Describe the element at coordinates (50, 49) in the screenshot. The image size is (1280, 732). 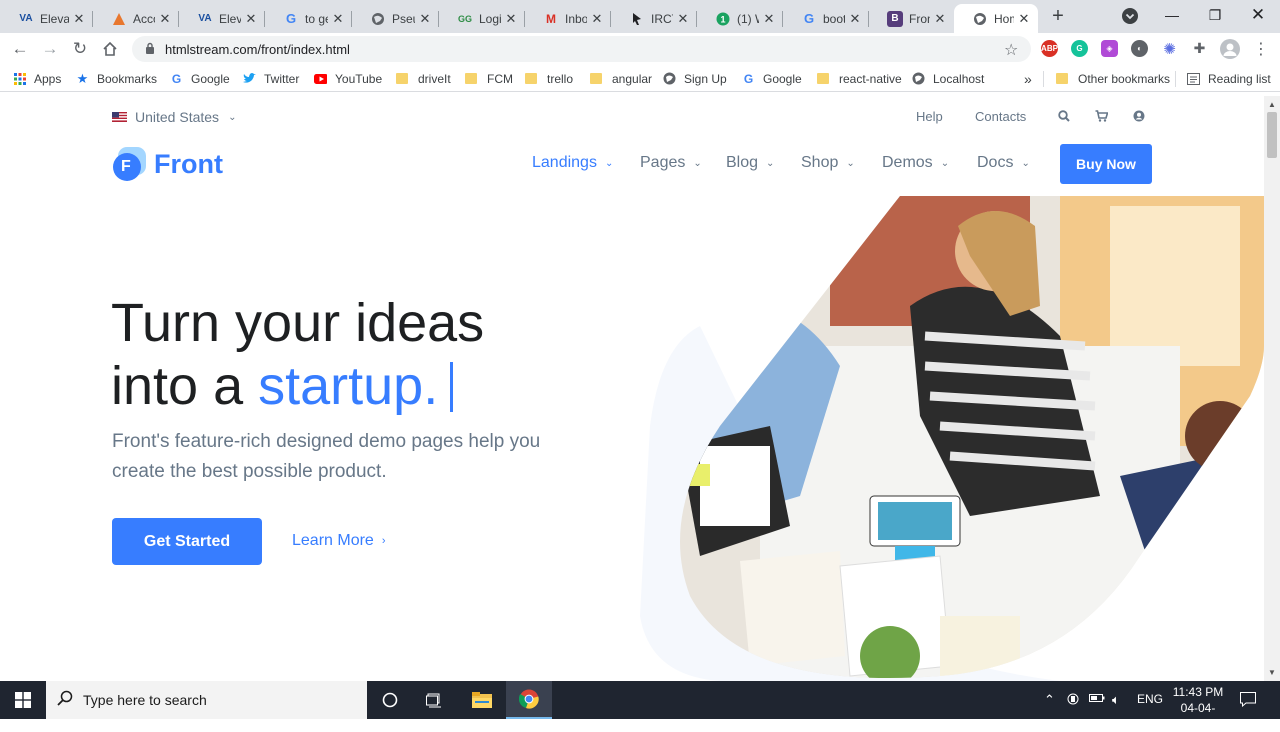
I see `forward-arrow-icon: →` at that location.